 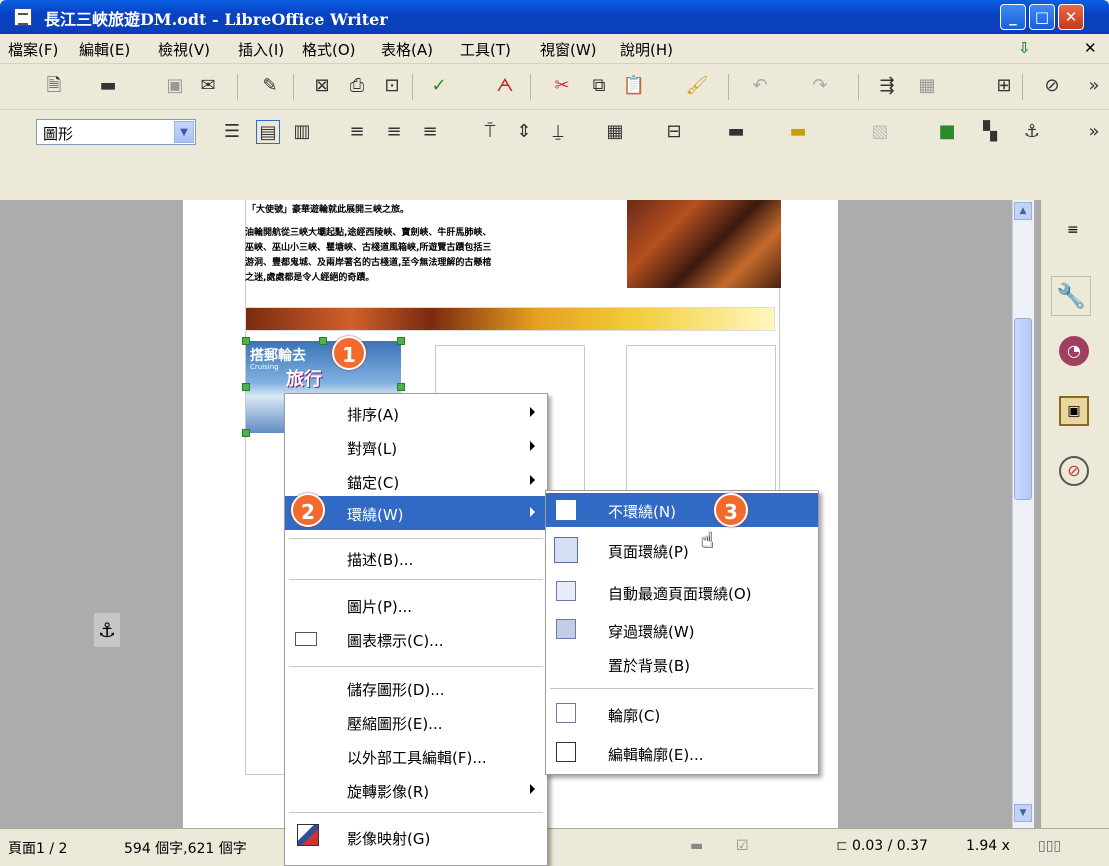 What do you see at coordinates (1023, 409) in the screenshot?
I see `scroll-thumb` at bounding box center [1023, 409].